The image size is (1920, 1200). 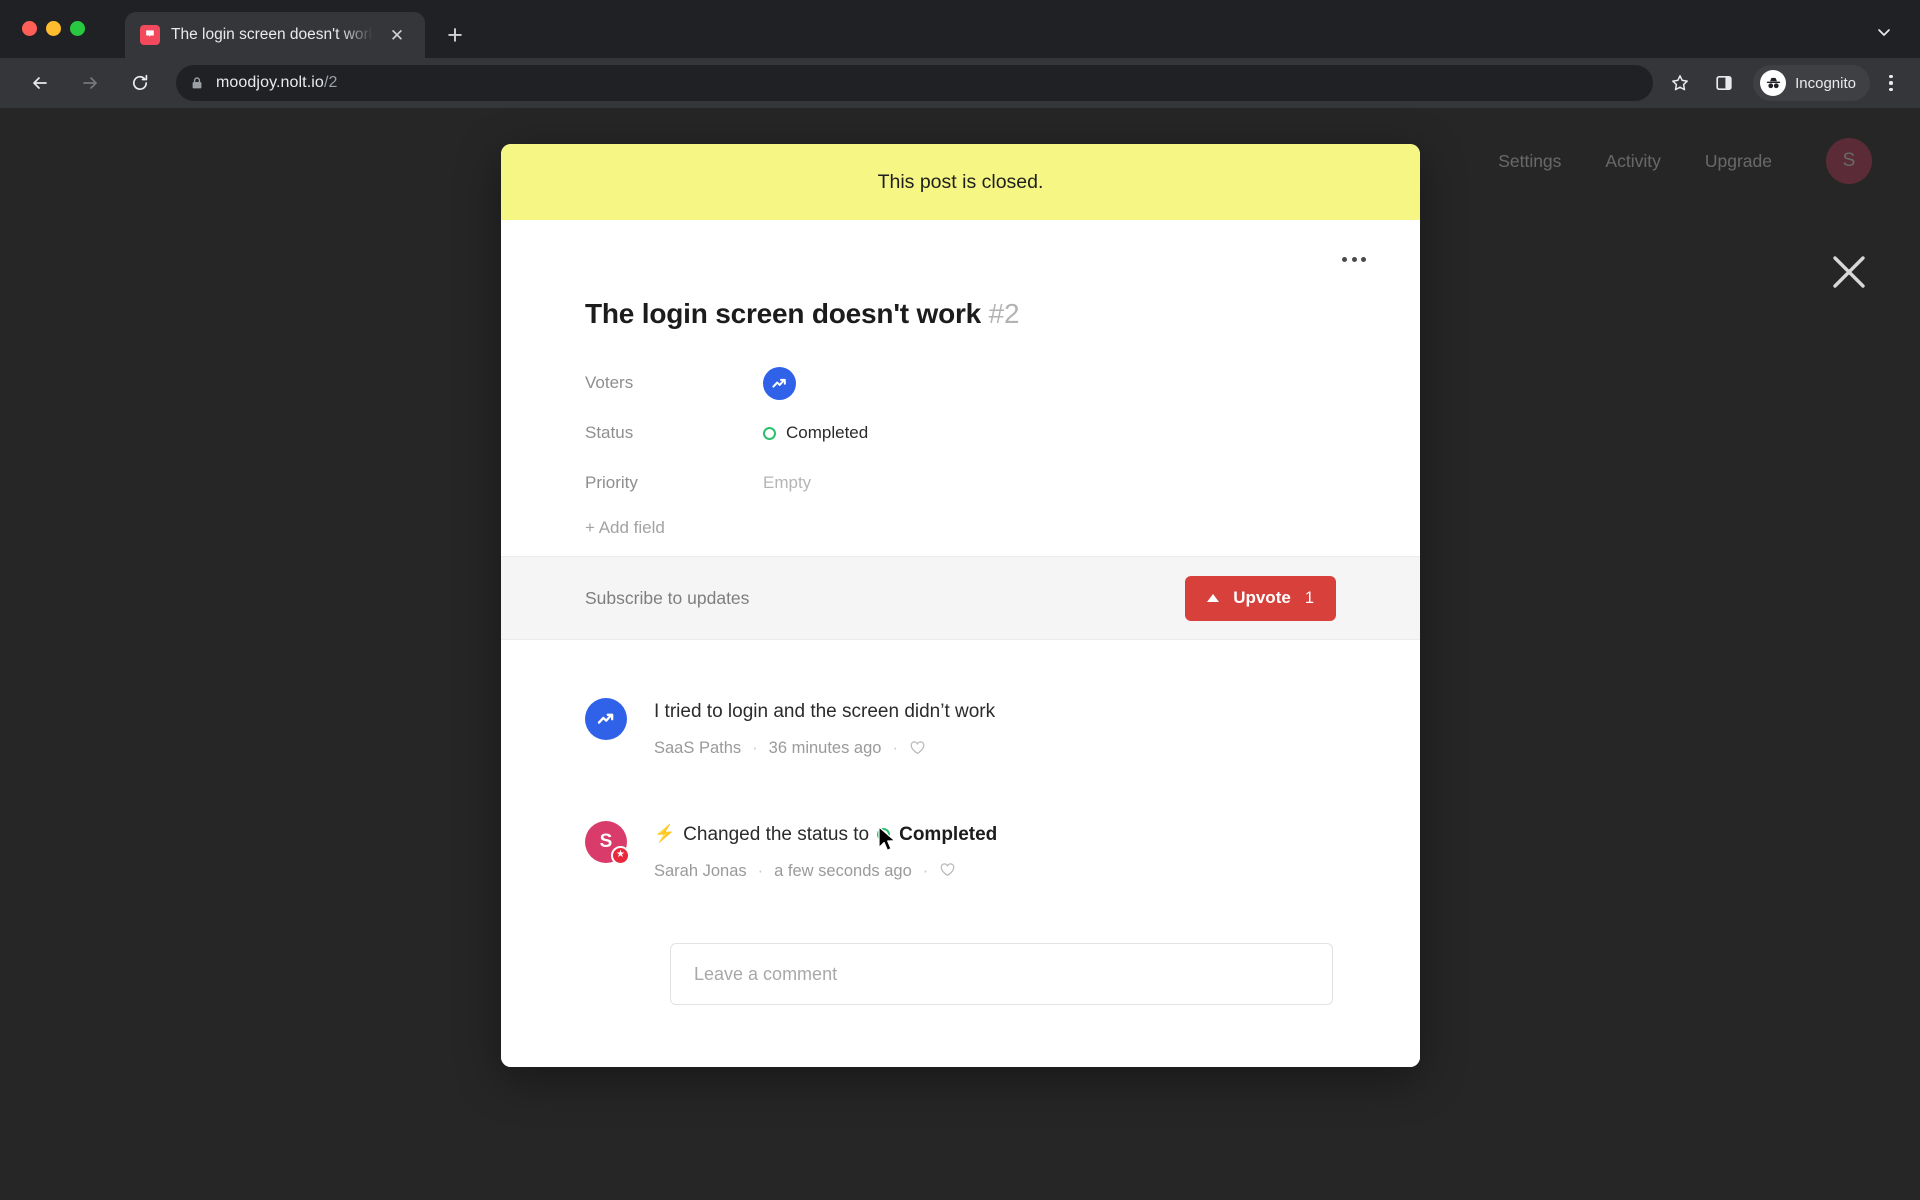 What do you see at coordinates (1849, 272) in the screenshot?
I see `close-icon` at bounding box center [1849, 272].